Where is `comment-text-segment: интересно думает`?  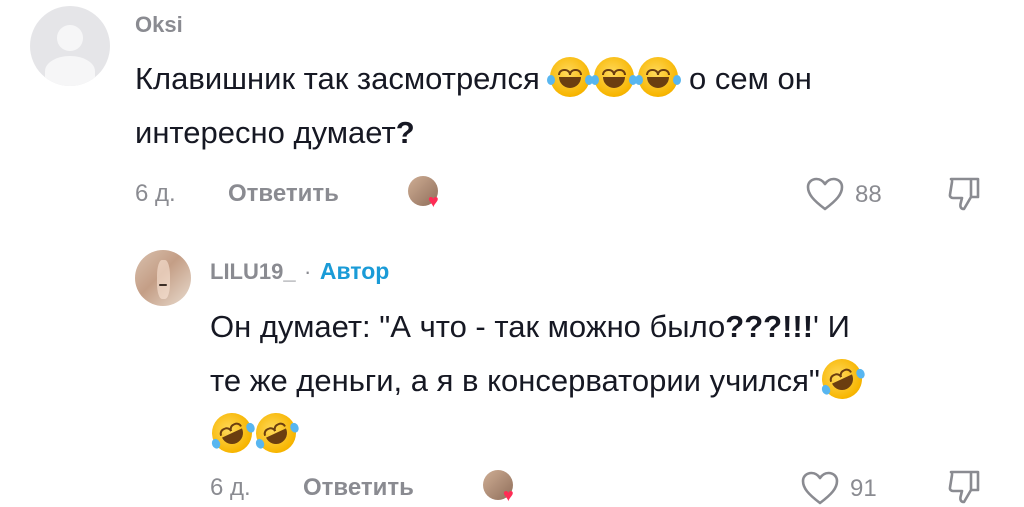
comment-text-segment: интересно думает is located at coordinates (265, 132).